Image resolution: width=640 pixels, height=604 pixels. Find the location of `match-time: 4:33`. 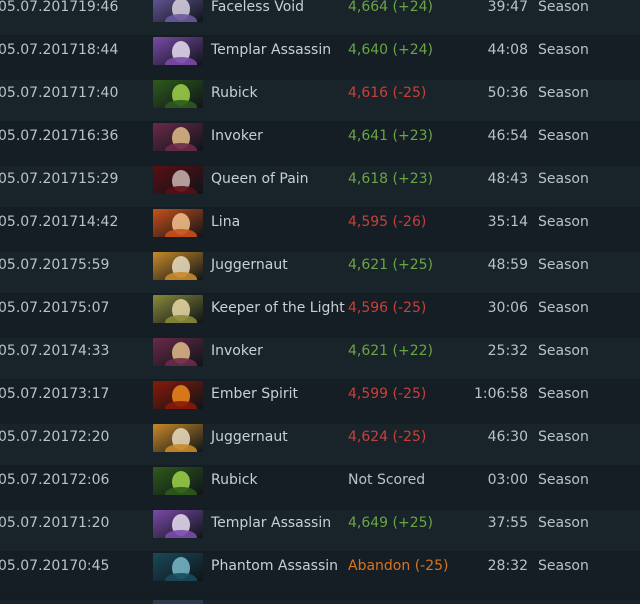

match-time: 4:33 is located at coordinates (94, 351).